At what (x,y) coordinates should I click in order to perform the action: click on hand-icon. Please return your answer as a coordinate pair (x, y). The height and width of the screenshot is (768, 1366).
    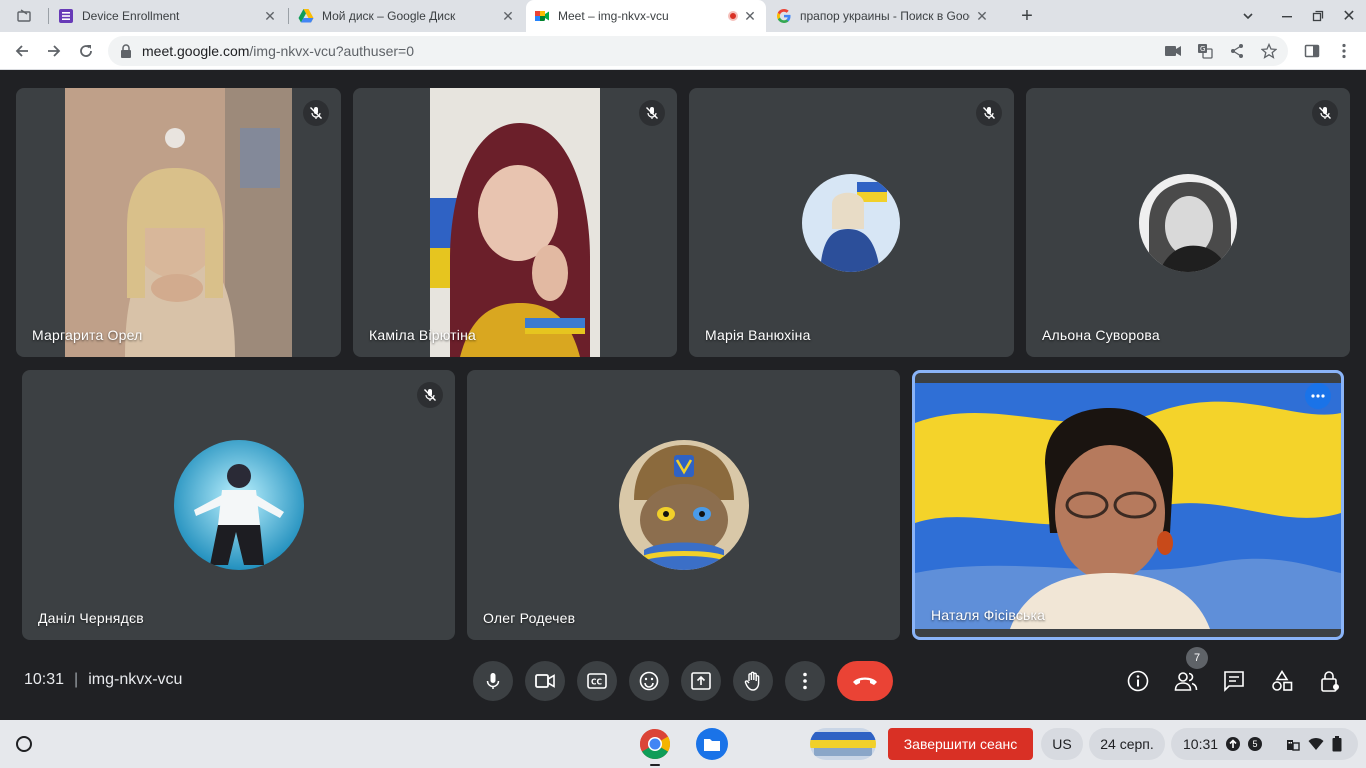
    Looking at the image, I should click on (752, 681).